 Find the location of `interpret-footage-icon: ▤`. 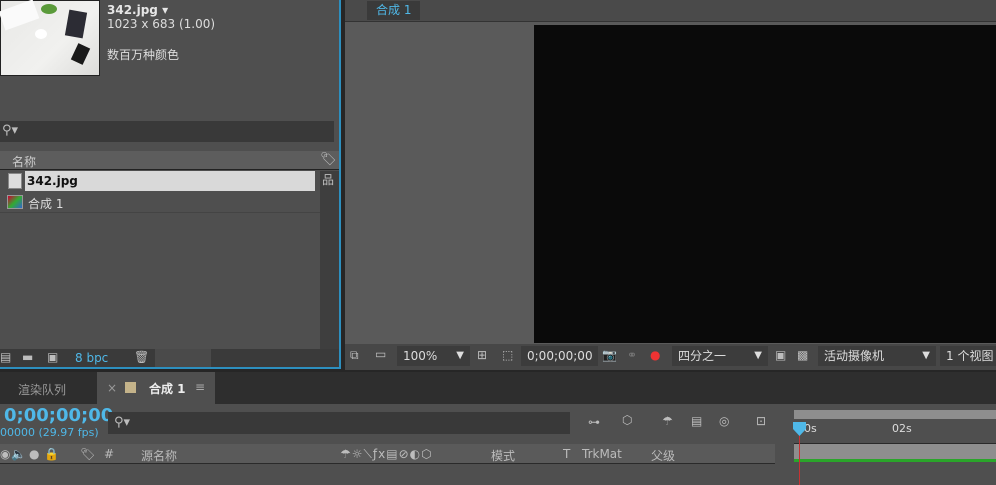

interpret-footage-icon: ▤ is located at coordinates (5, 357).